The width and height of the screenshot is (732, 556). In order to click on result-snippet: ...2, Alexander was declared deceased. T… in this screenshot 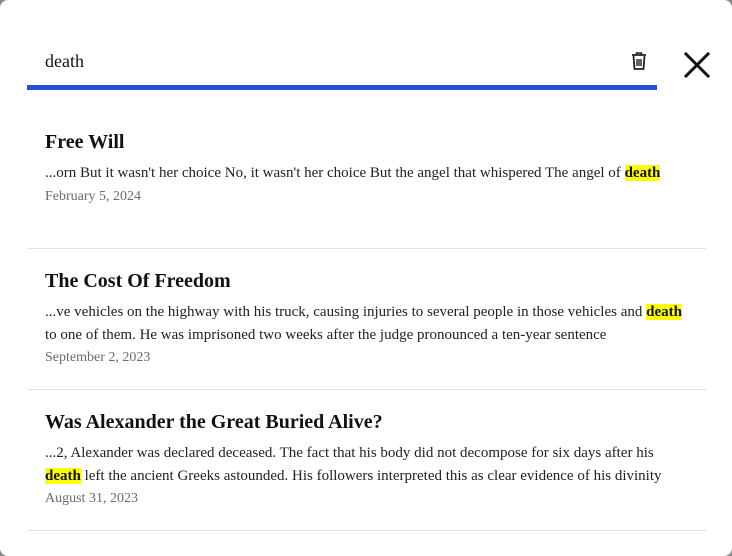, I will do `click(353, 464)`.